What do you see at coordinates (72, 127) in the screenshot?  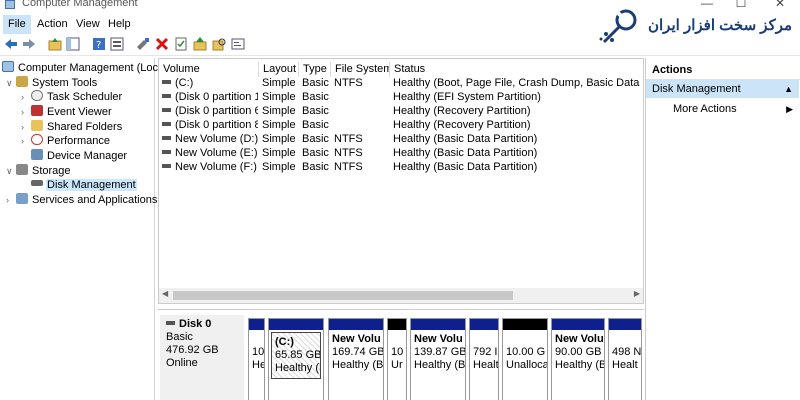 I see `tree-item-shared-folders: › Shared Folders` at bounding box center [72, 127].